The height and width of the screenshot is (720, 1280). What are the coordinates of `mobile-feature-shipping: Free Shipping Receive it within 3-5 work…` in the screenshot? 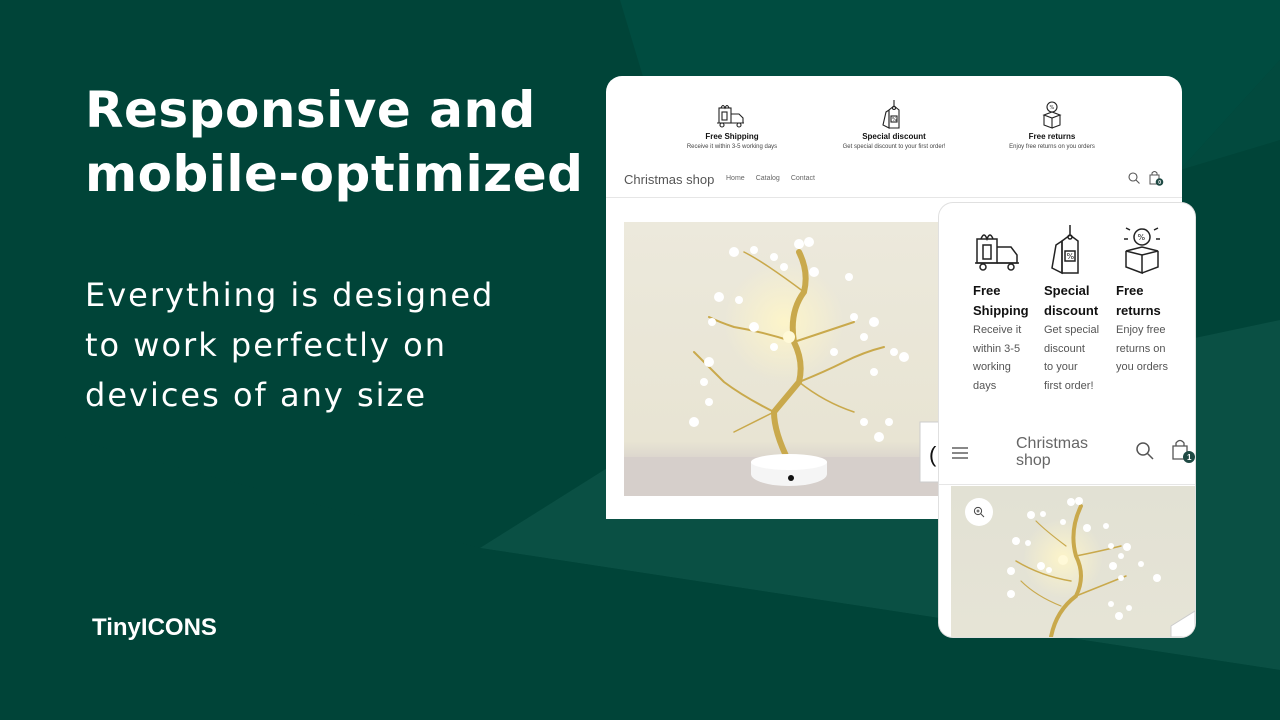 It's located at (1008, 310).